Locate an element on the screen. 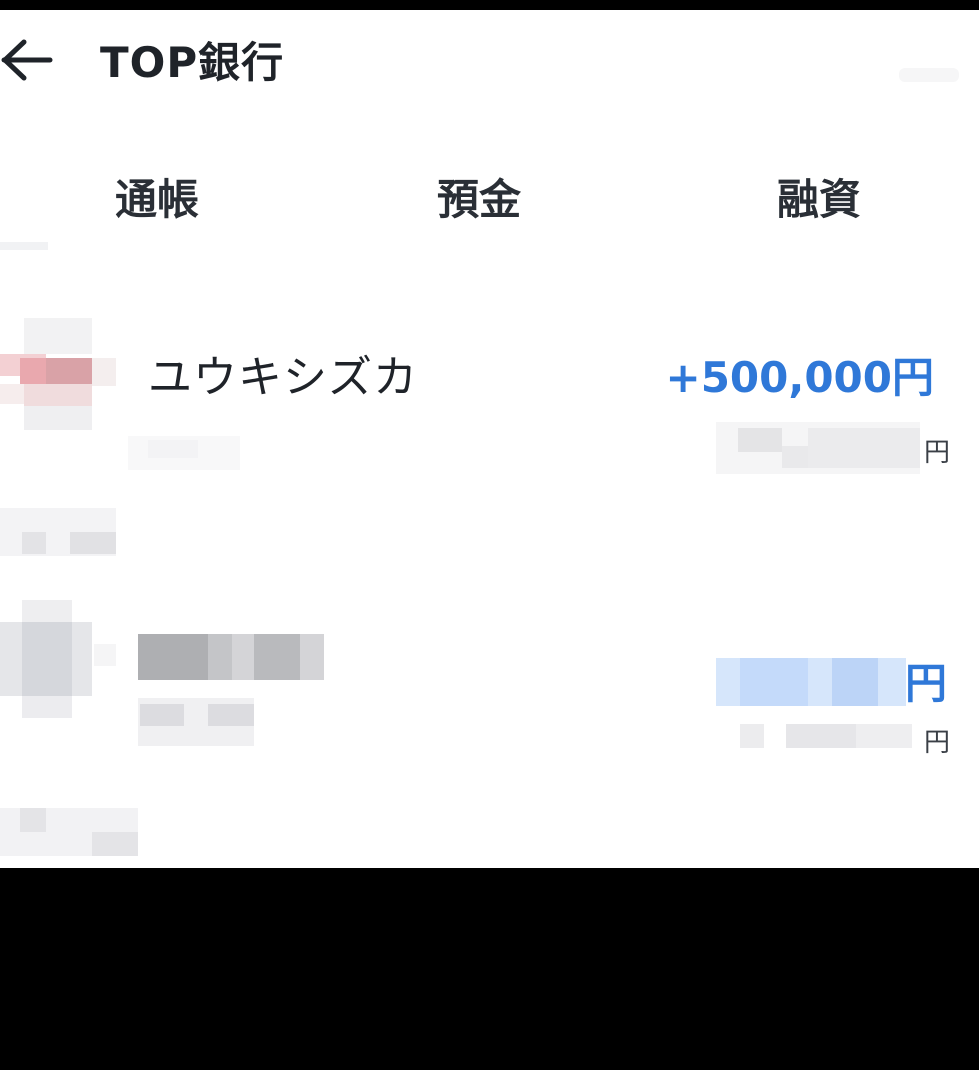 The image size is (979, 1070). transaction-name: ユウキシズカ is located at coordinates (283, 377).